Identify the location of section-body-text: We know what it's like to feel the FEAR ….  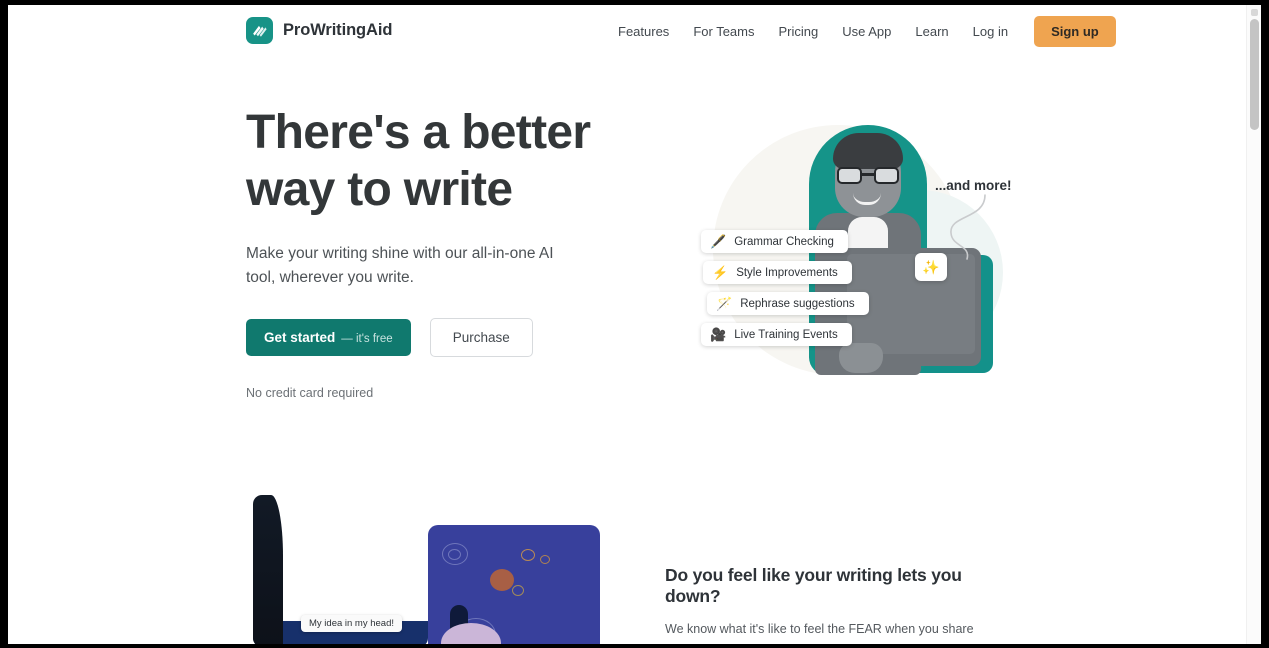
(828, 633).